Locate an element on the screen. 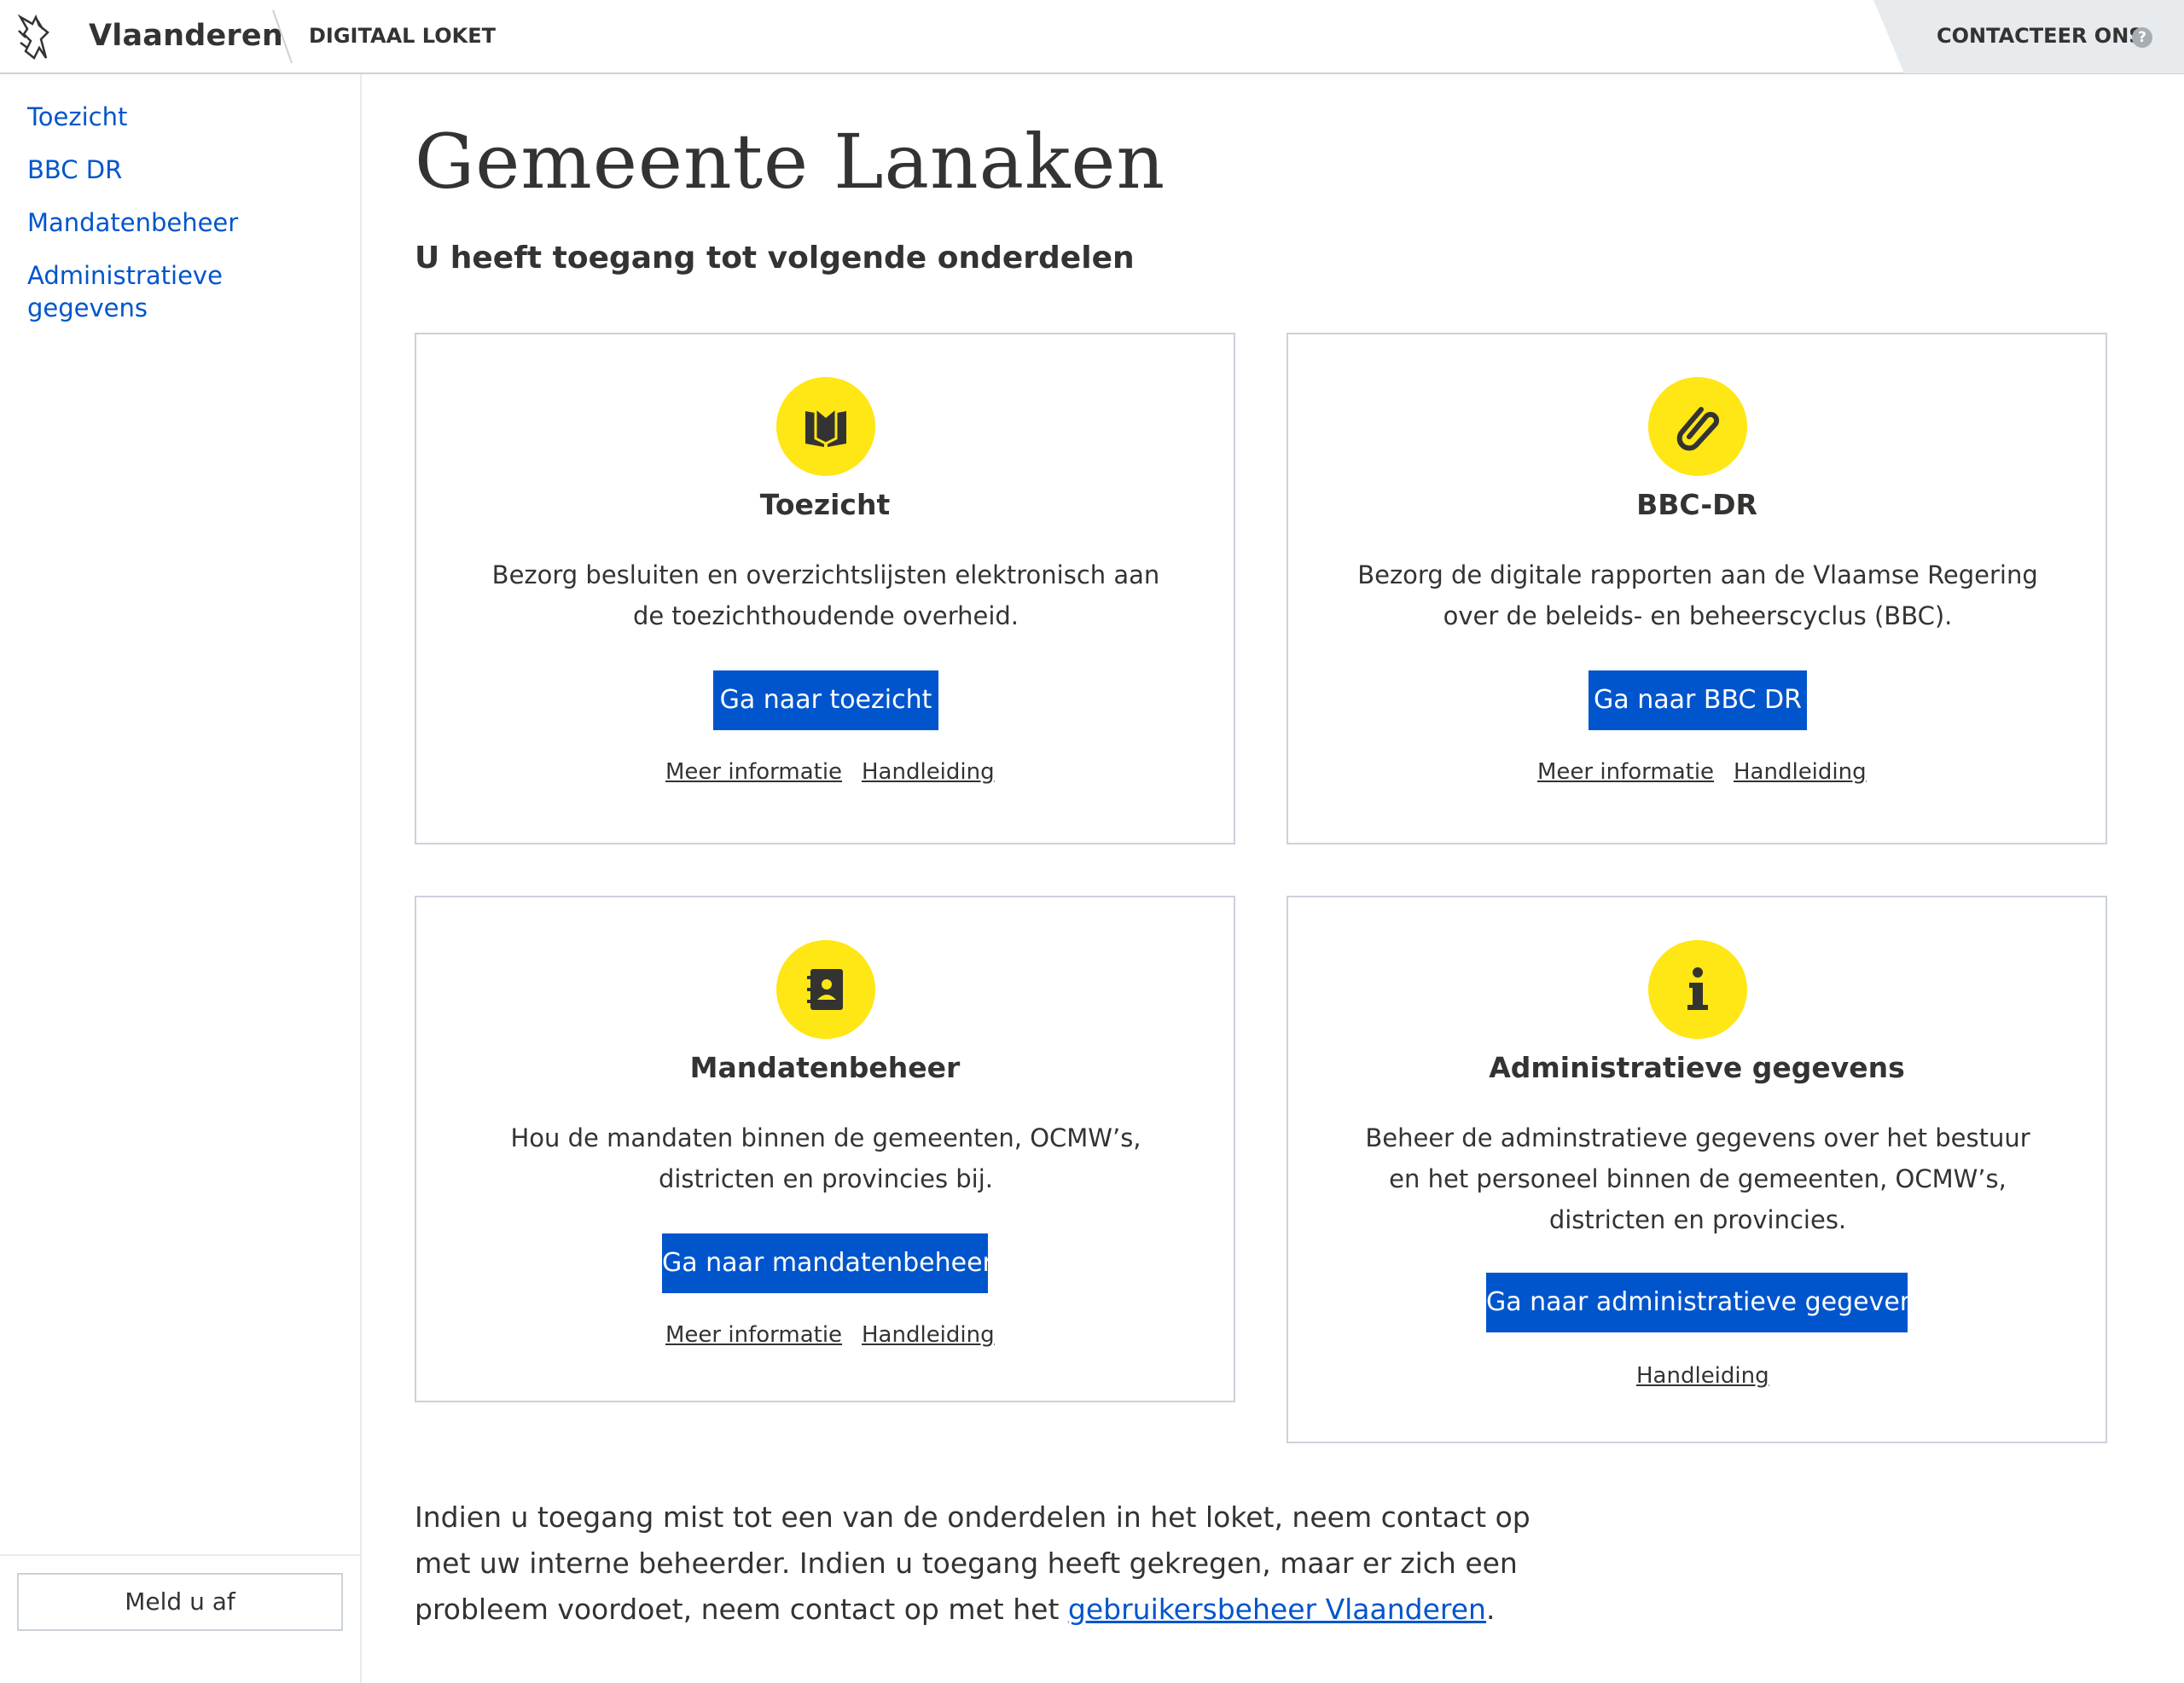 This screenshot has width=2184, height=1683. page-subtitle: U heeft toegang tot volgende onderdelen is located at coordinates (775, 258).